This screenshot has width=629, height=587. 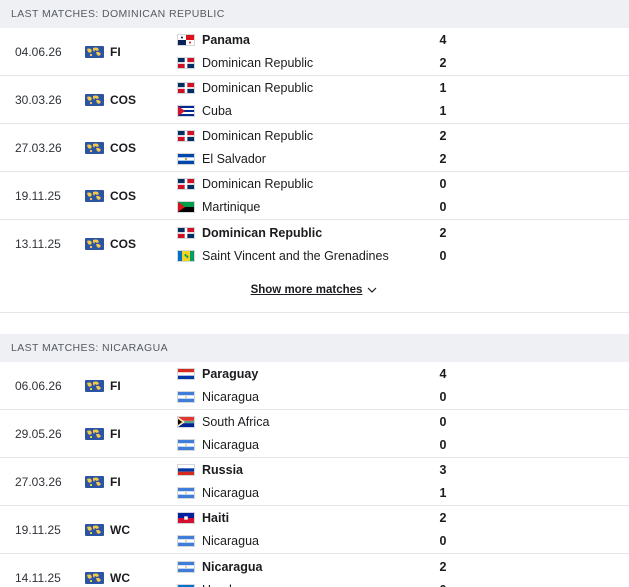 I want to click on match-row: 14.11.25 WC Nicaragua Honduras 2 0, so click(x=314, y=570).